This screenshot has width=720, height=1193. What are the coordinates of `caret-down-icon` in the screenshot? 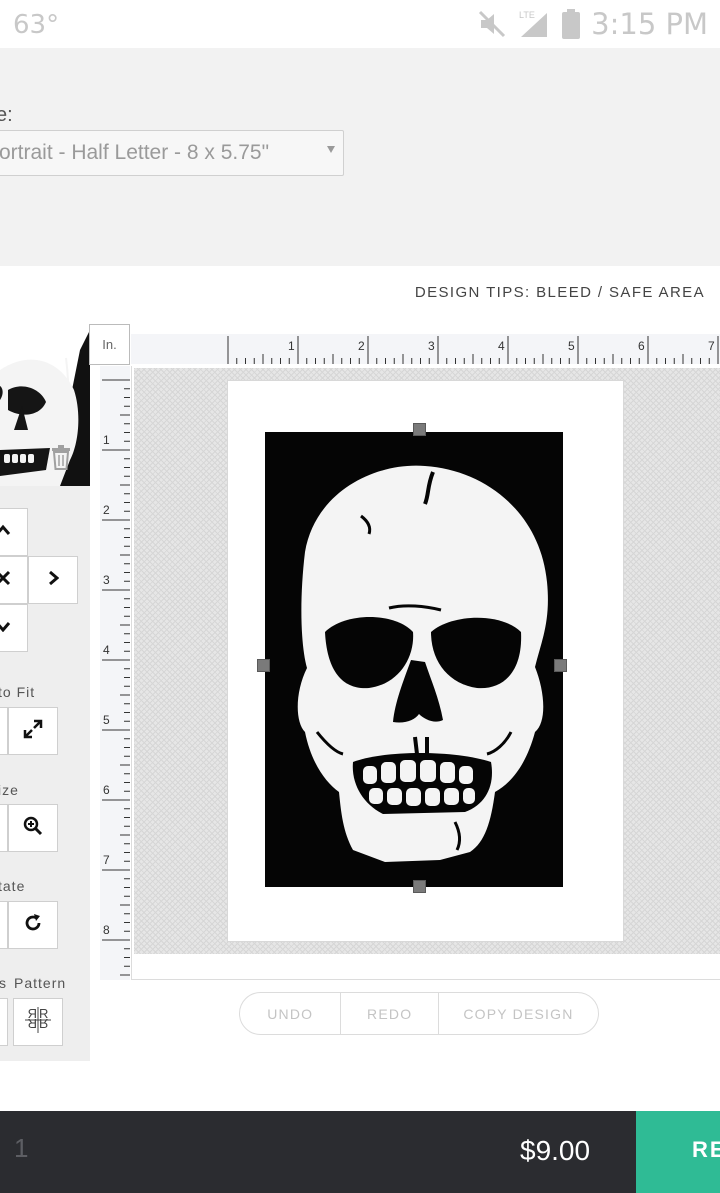 It's located at (331, 149).